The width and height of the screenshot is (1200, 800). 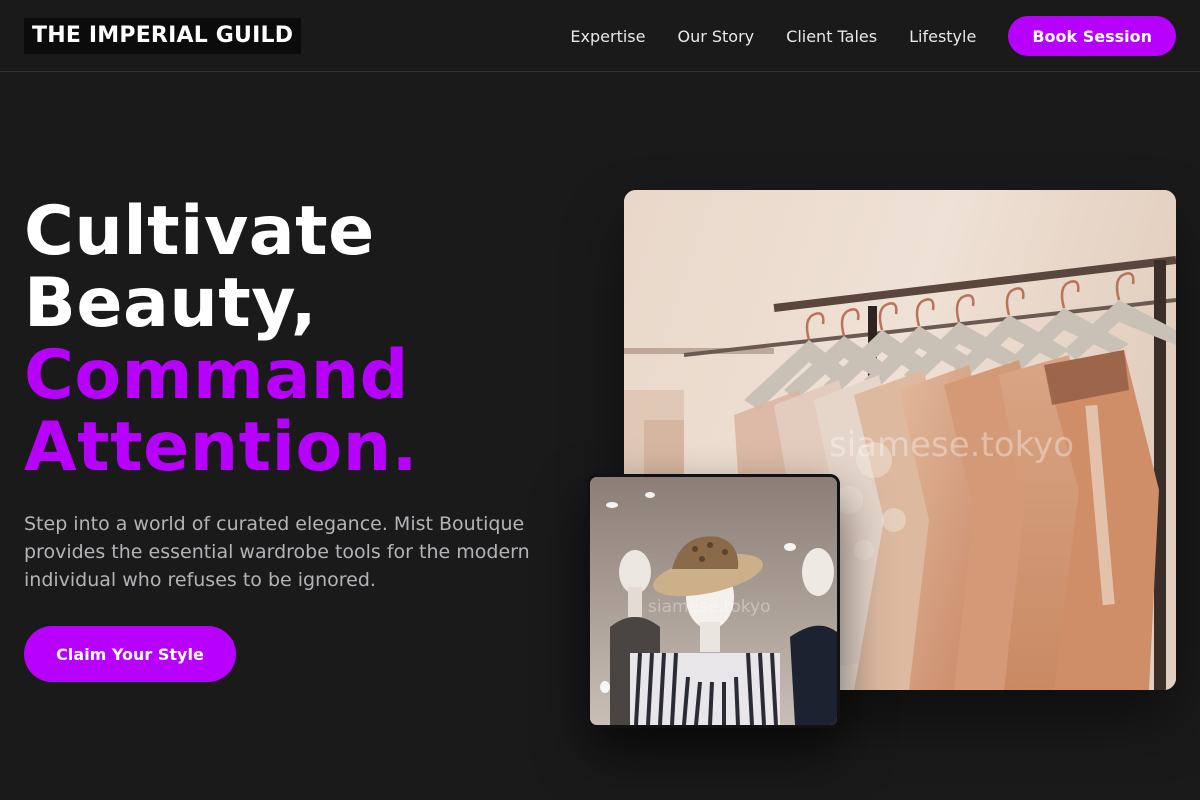 What do you see at coordinates (607, 36) in the screenshot?
I see `nav-link-expertise: Expertise` at bounding box center [607, 36].